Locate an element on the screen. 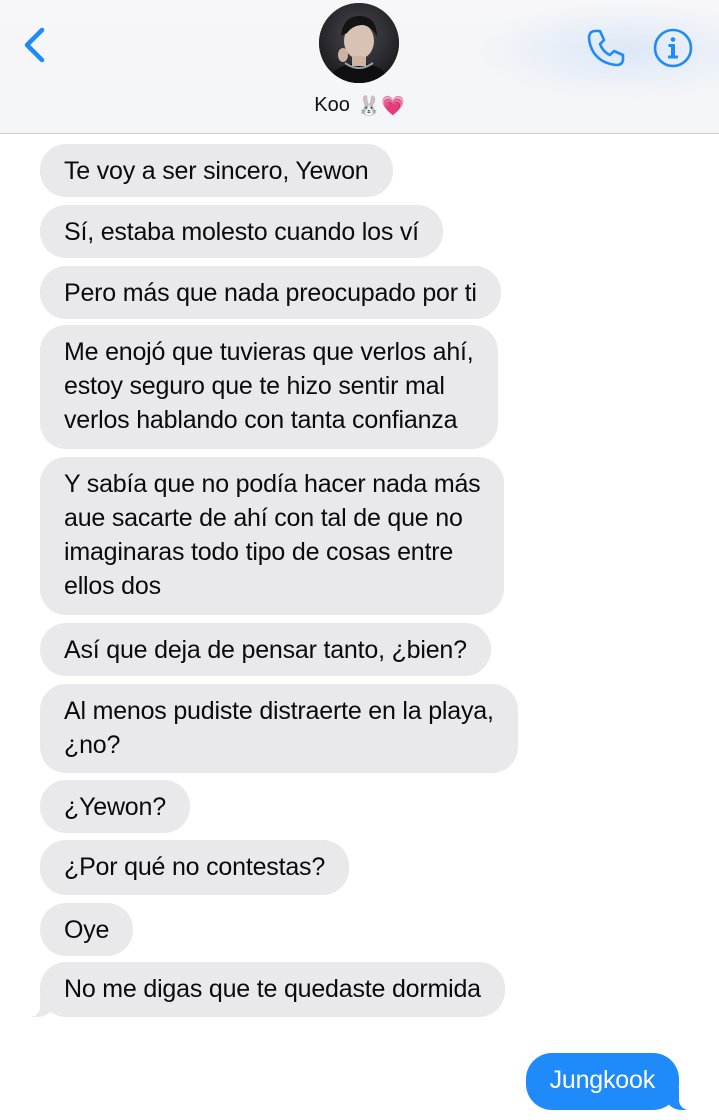 This screenshot has width=719, height=1120. avatar-photo is located at coordinates (359, 43).